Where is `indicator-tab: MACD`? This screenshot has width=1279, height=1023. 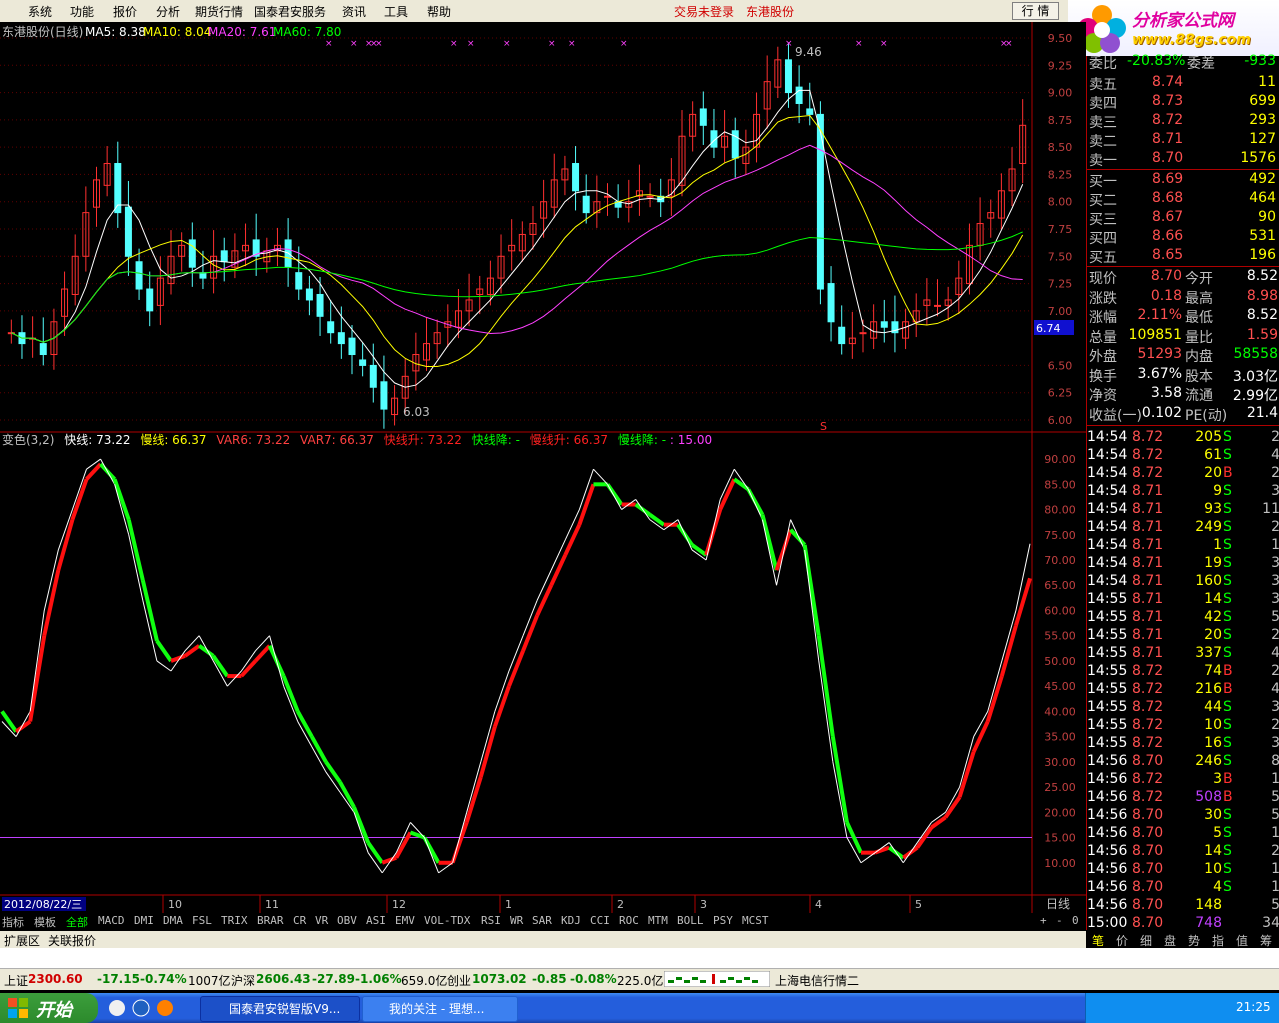
indicator-tab: MACD is located at coordinates (111, 920).